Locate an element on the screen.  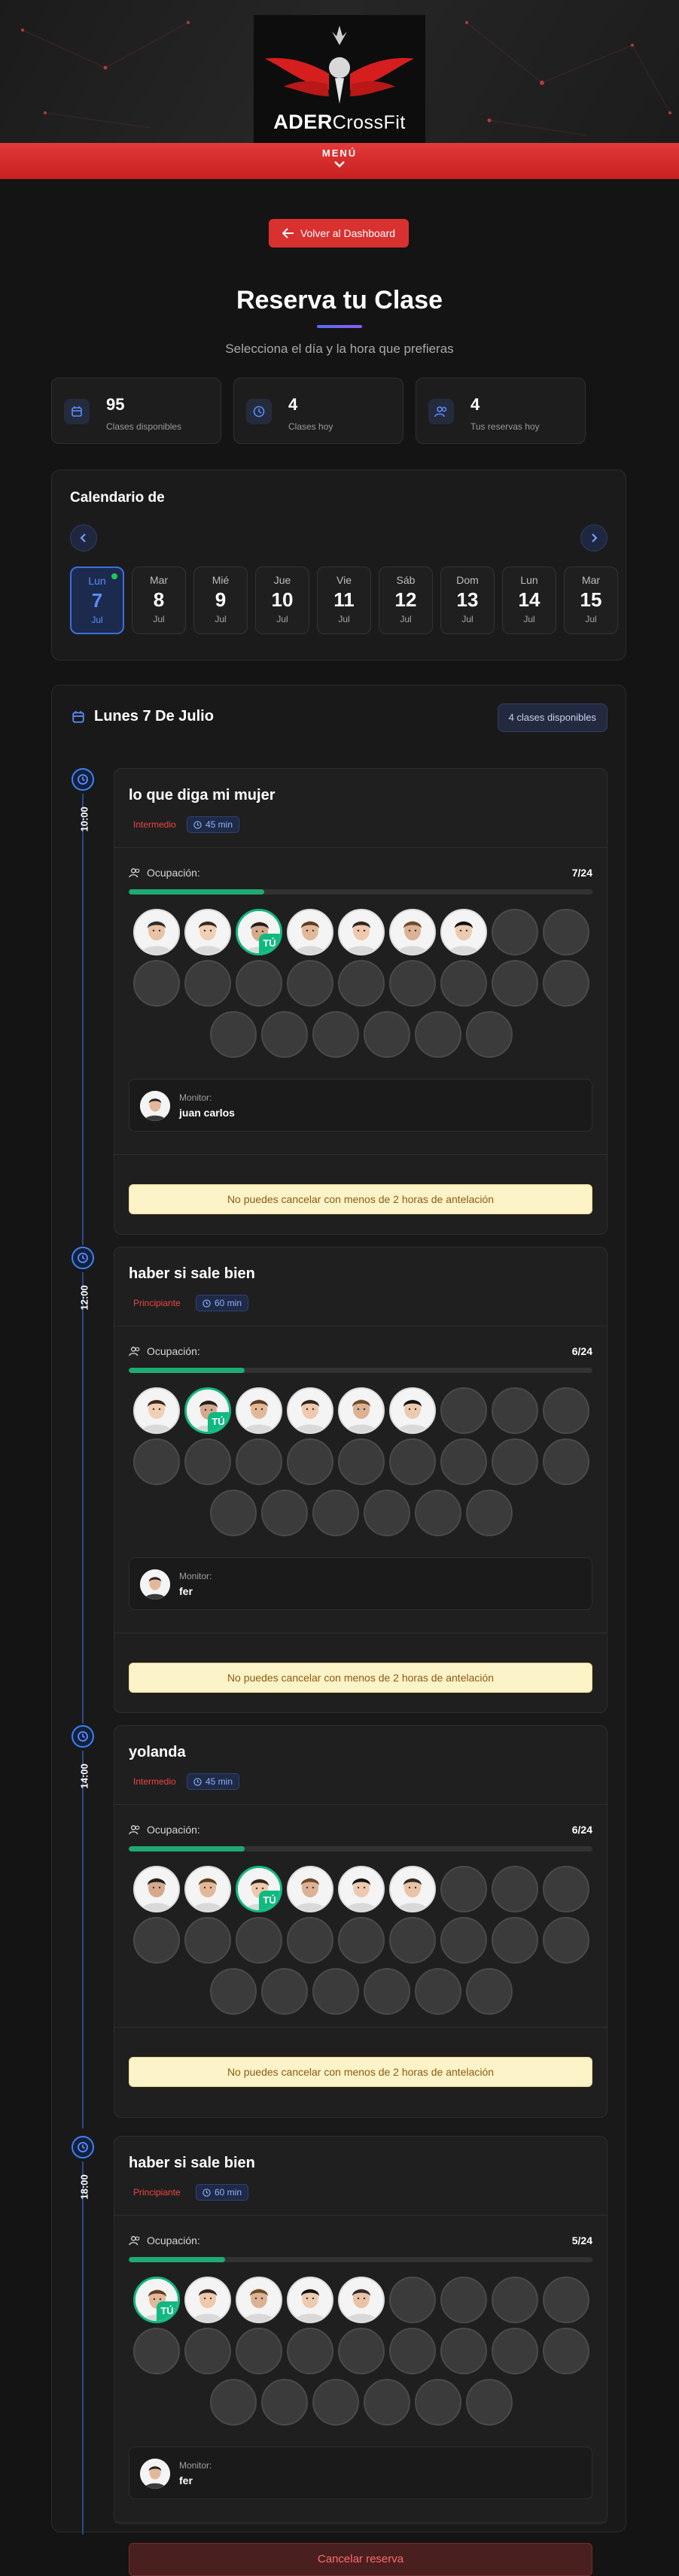
calendar-day: Sáb 12 Jul is located at coordinates (406, 601).